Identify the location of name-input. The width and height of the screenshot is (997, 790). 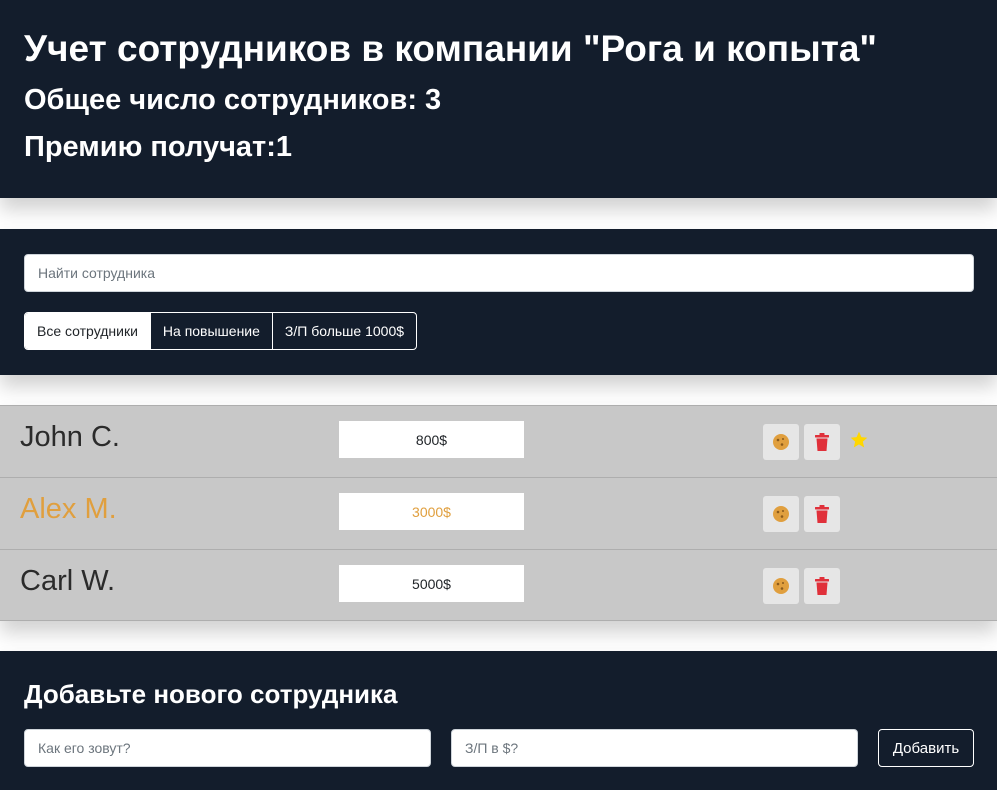
(227, 748).